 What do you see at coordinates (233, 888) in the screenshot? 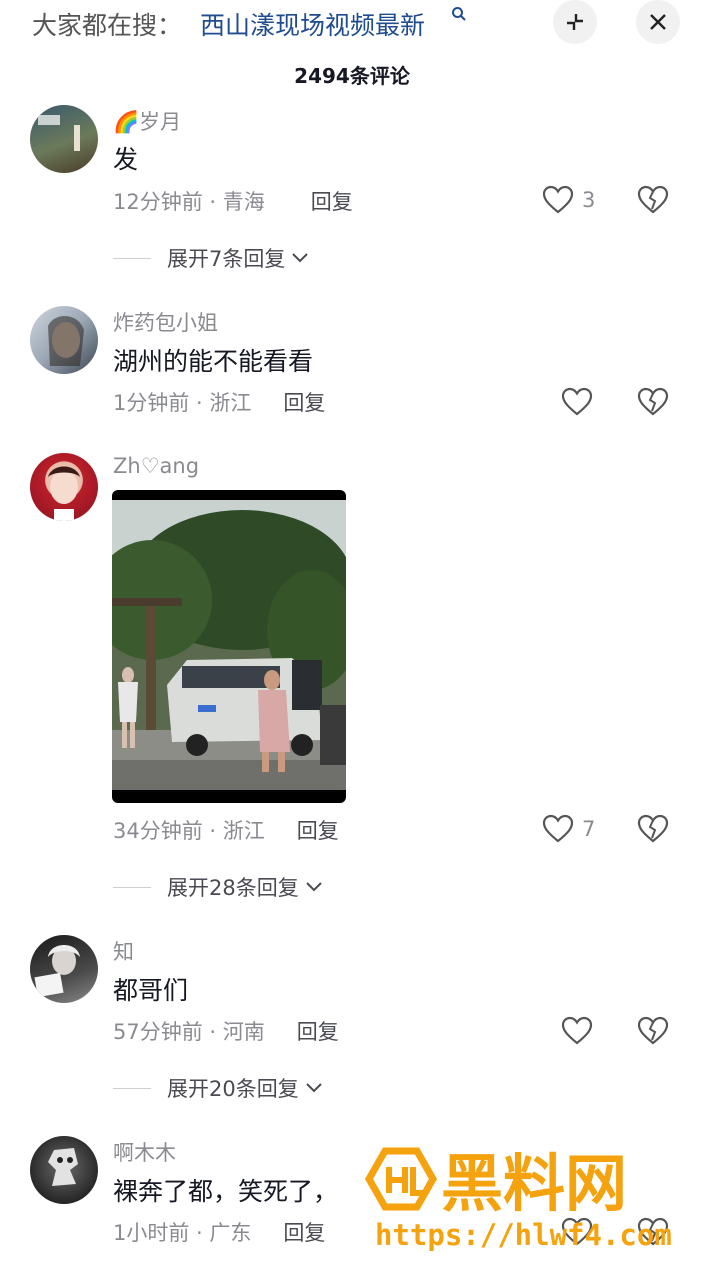
I see `expand-replies-label: 展开28条回复` at bounding box center [233, 888].